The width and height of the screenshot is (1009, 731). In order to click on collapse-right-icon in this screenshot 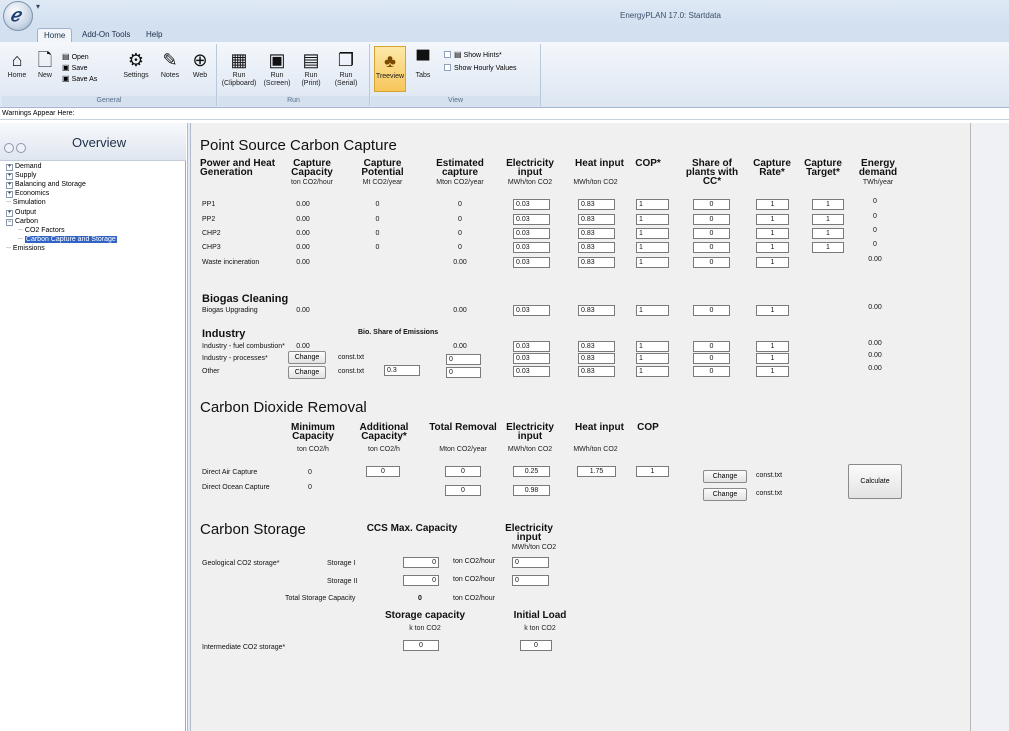, I will do `click(21, 148)`.